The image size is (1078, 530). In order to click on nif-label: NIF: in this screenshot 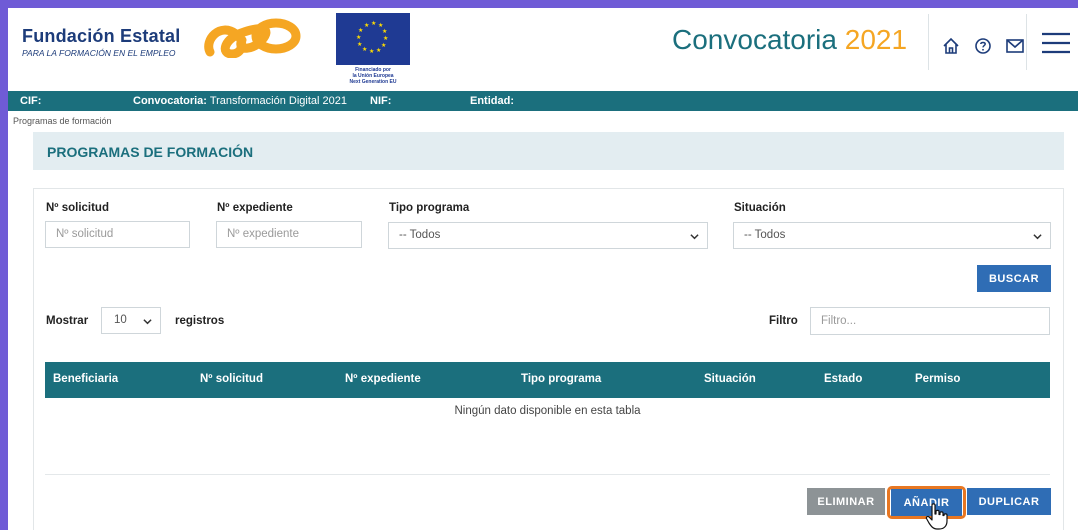, I will do `click(380, 101)`.